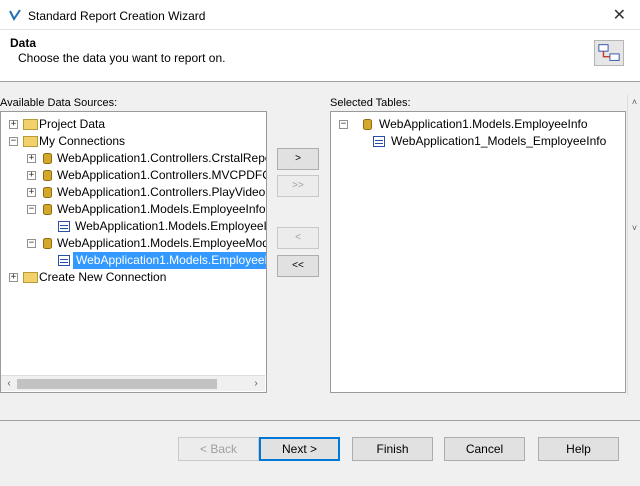 This screenshot has width=640, height=486. I want to click on horizontal-scrollbar: ‹ ›, so click(133, 383).